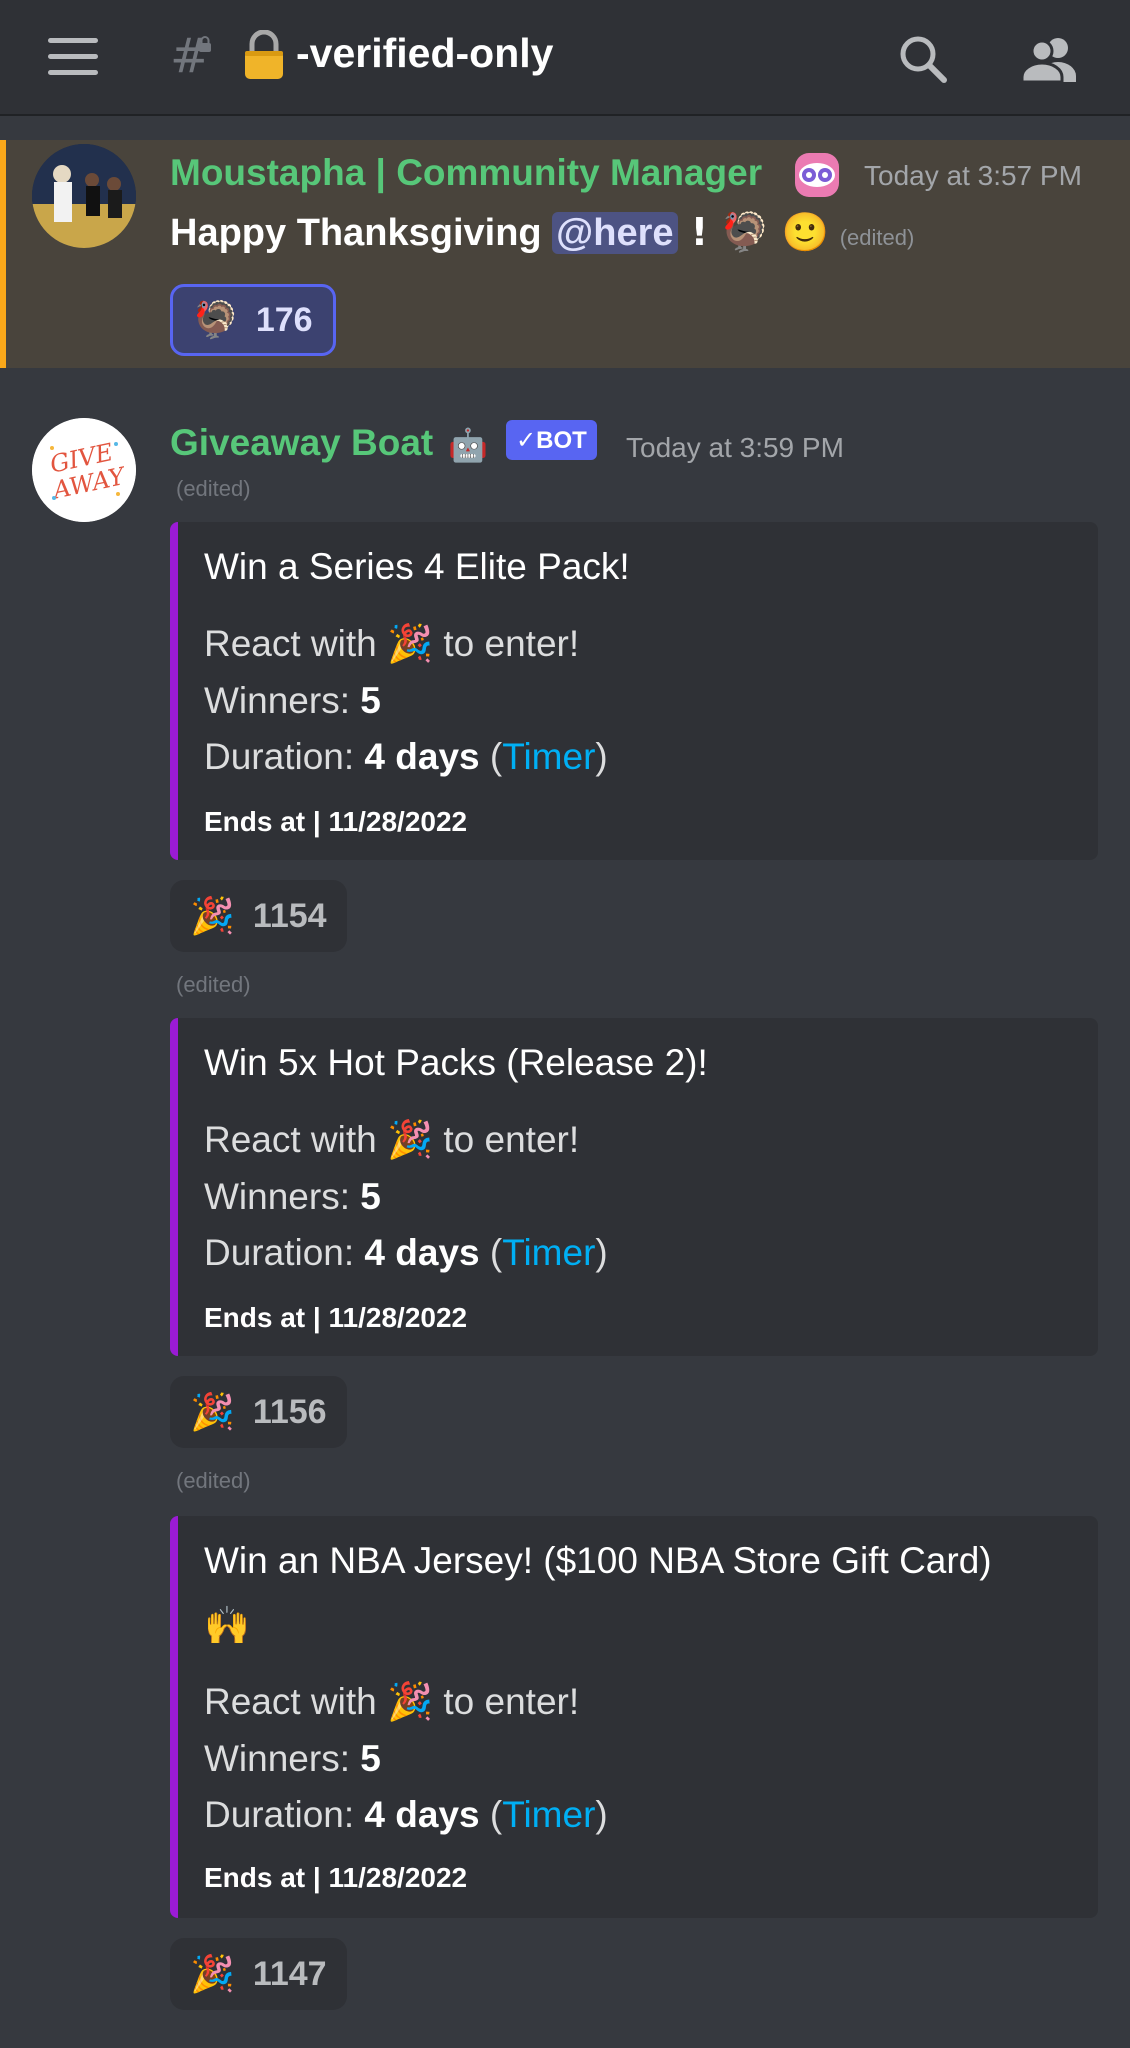 The width and height of the screenshot is (1130, 2048). Describe the element at coordinates (425, 53) in the screenshot. I see `channel-name: -verified-only` at that location.